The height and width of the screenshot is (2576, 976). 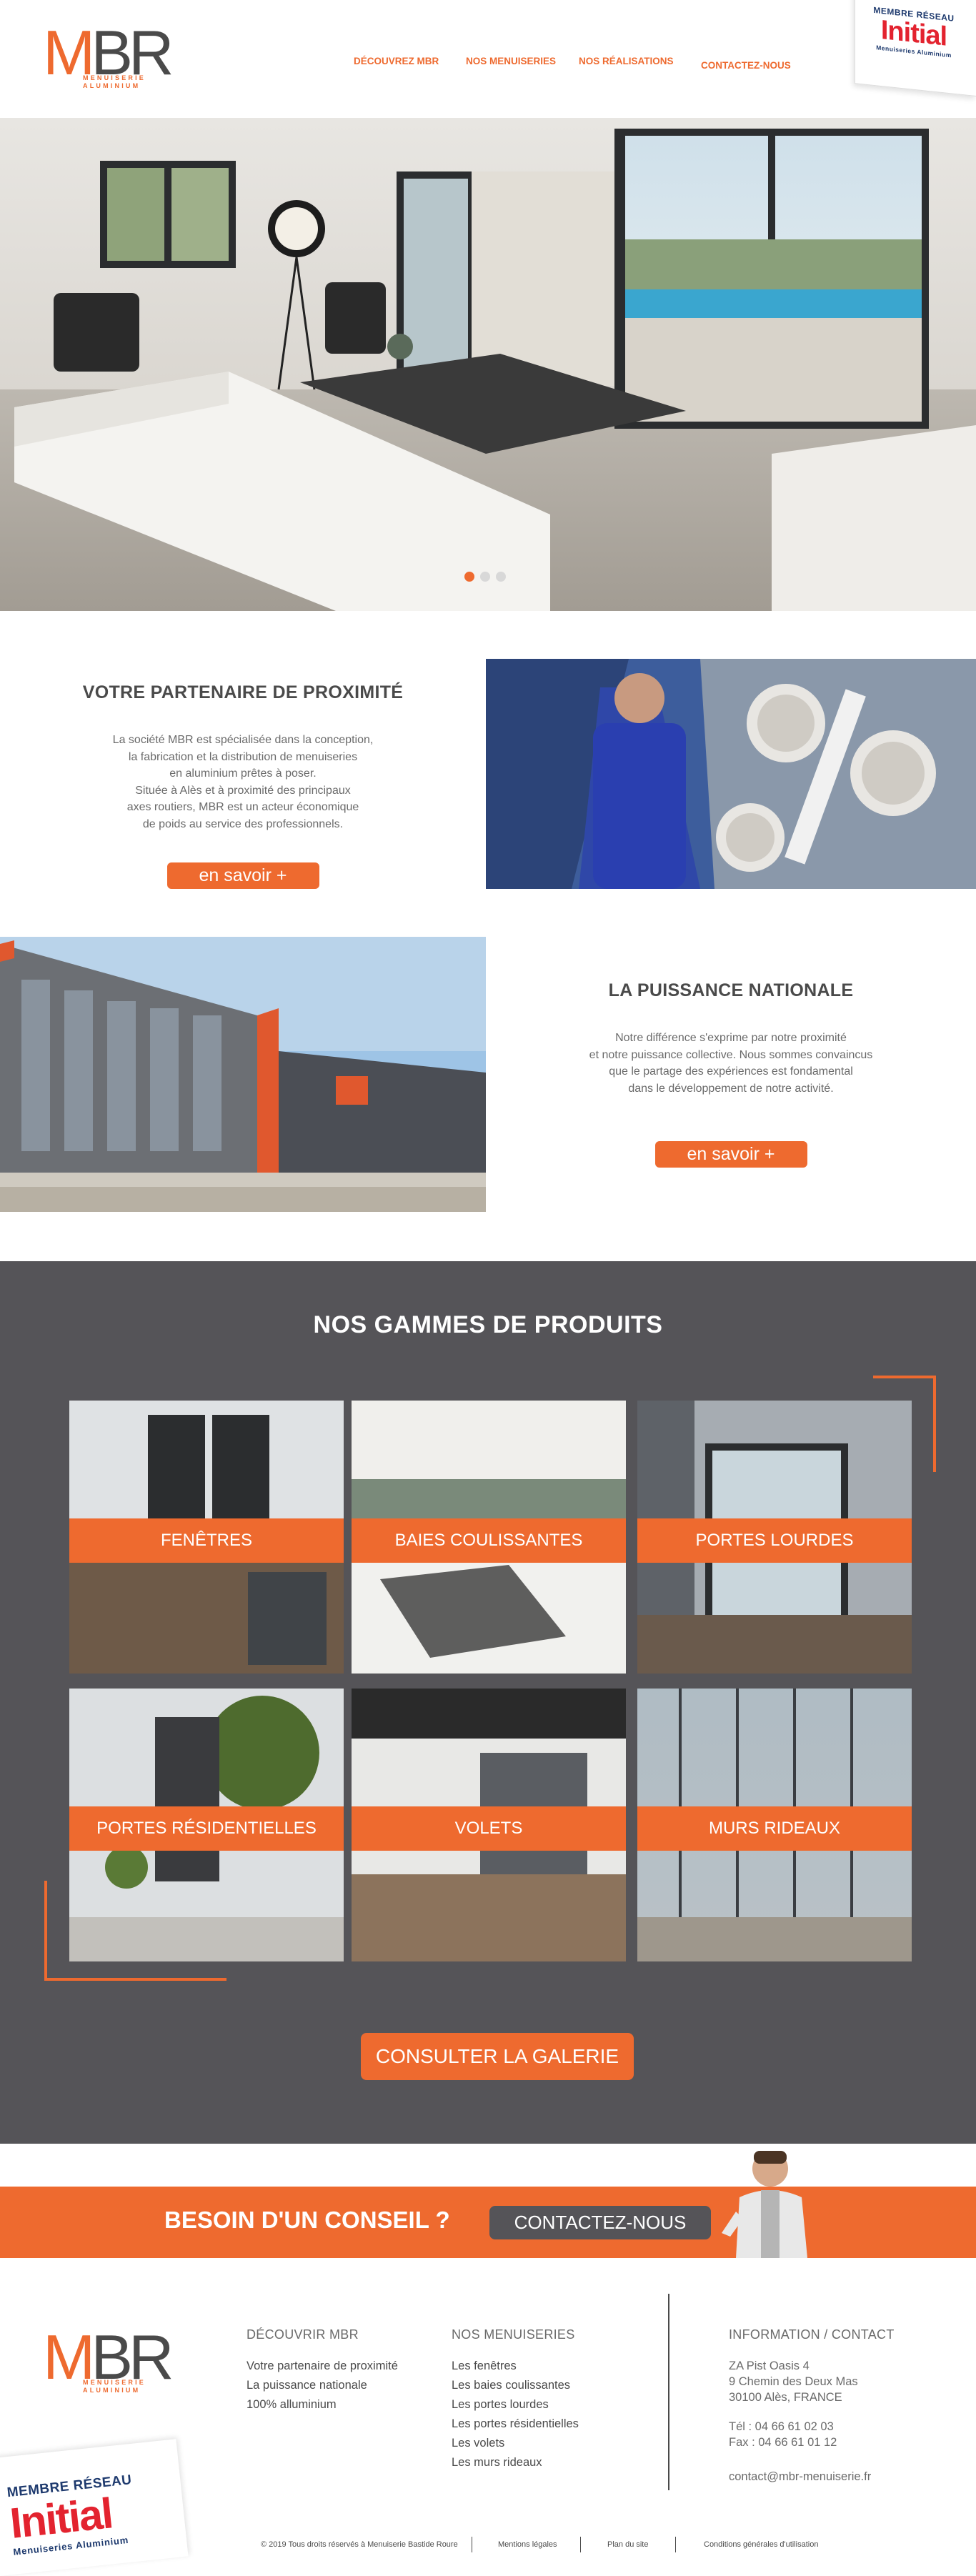 What do you see at coordinates (774, 1828) in the screenshot?
I see `tile-label-murs-rideaux: MURS RIDEAUX` at bounding box center [774, 1828].